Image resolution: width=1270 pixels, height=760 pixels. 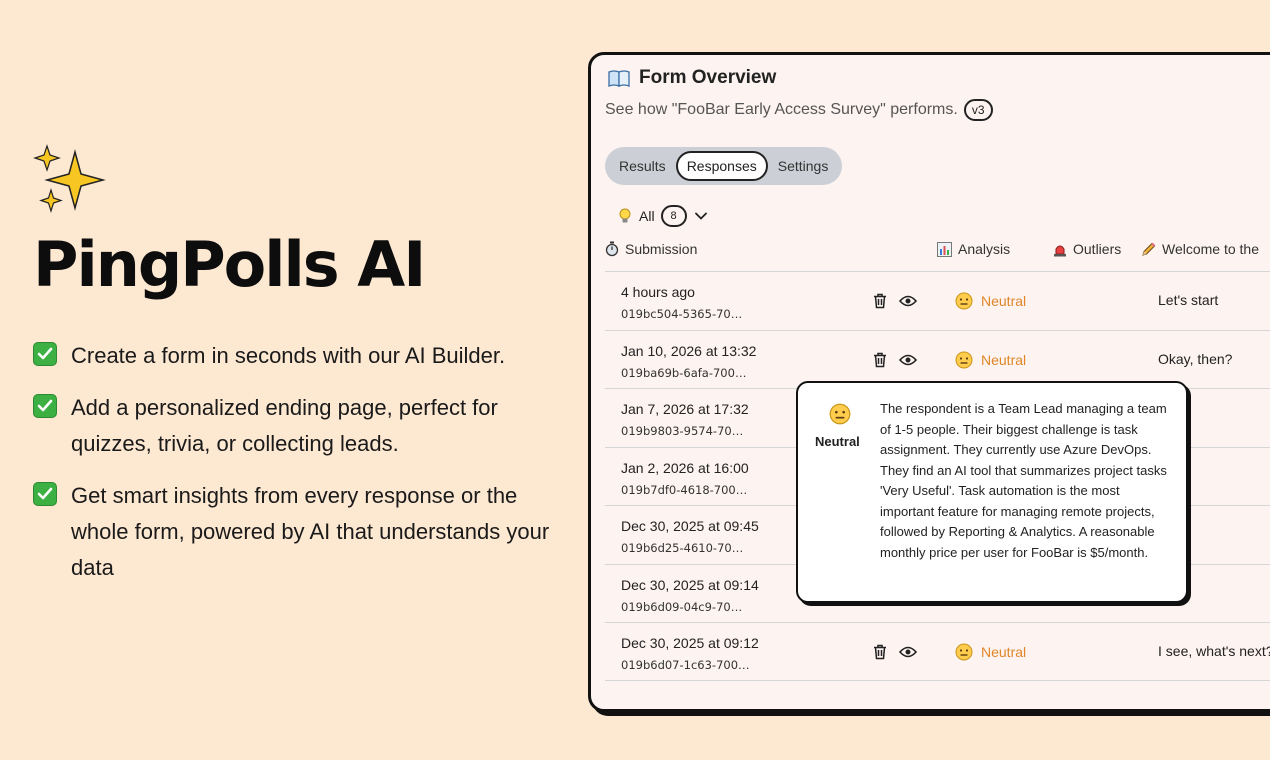 I want to click on welcome-answer: Let's start, so click(x=1188, y=300).